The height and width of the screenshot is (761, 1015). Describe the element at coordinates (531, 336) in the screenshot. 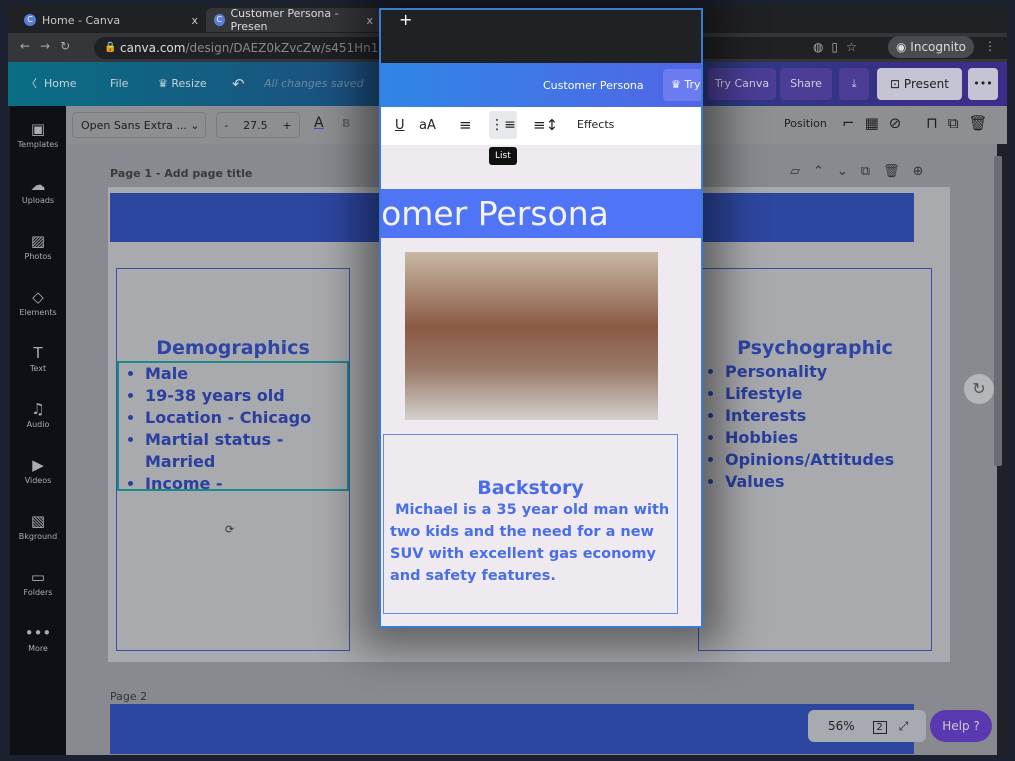

I see `family-photo` at that location.